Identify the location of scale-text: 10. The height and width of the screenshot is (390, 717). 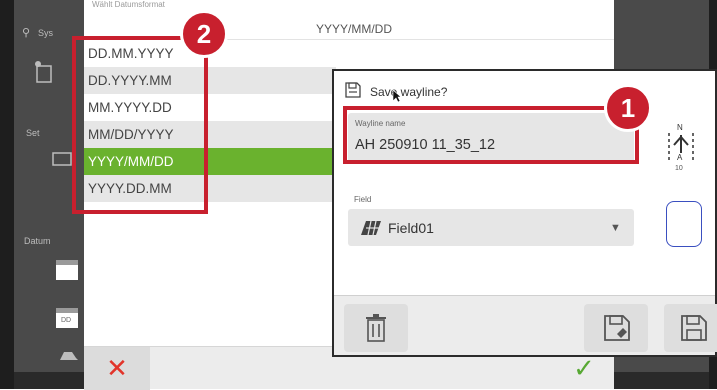
(679, 168).